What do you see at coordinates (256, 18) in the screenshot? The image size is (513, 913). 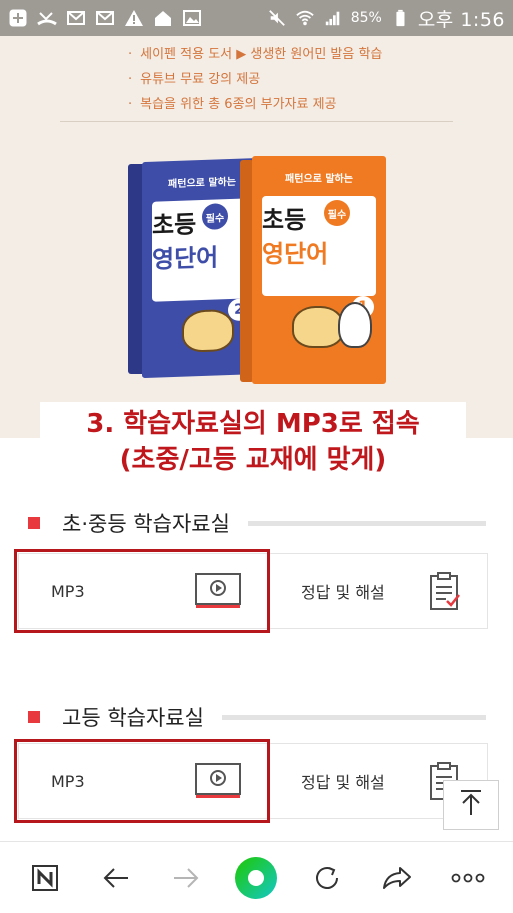 I see `status-bar: 85% 오후 1:56` at bounding box center [256, 18].